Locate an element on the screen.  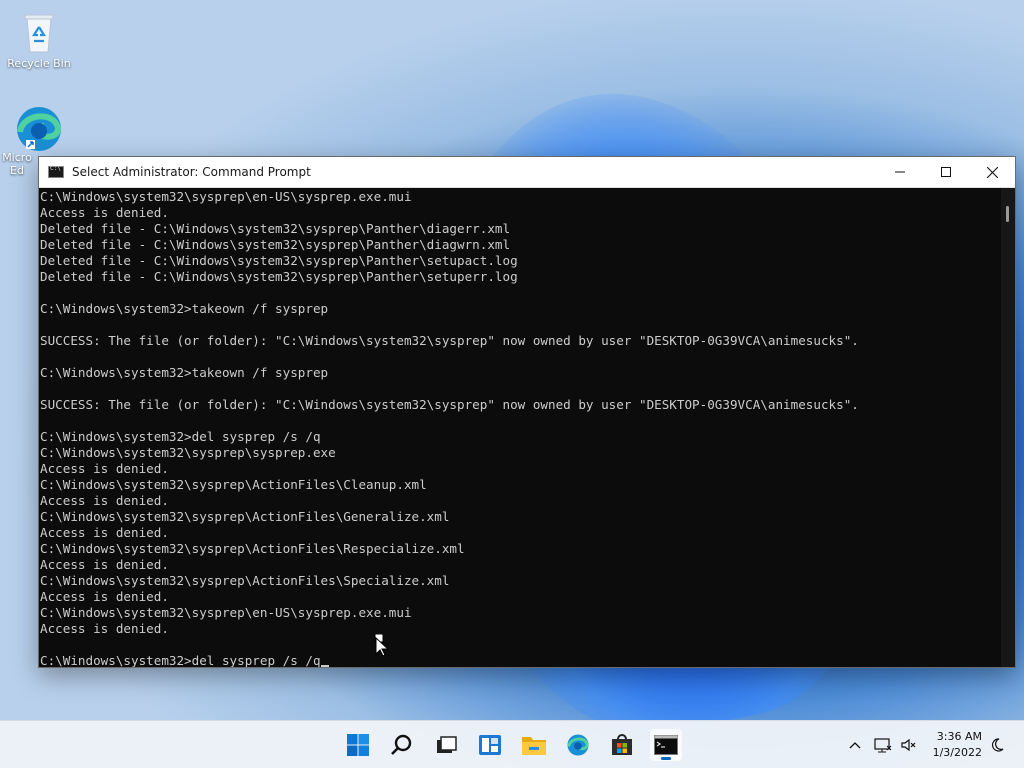
taskbar-clock: 3:36 AM 1/3/2022 is located at coordinates (957, 745).